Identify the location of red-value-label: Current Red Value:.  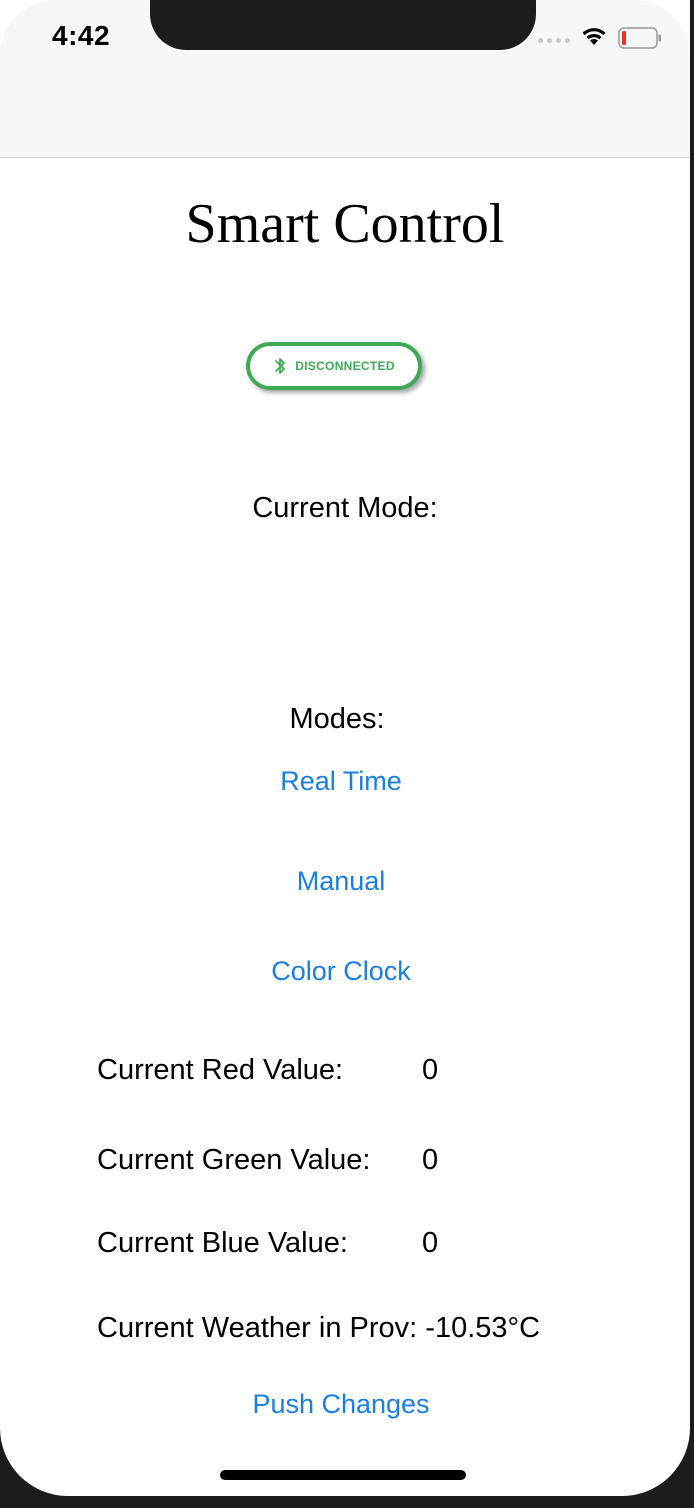
(220, 1070).